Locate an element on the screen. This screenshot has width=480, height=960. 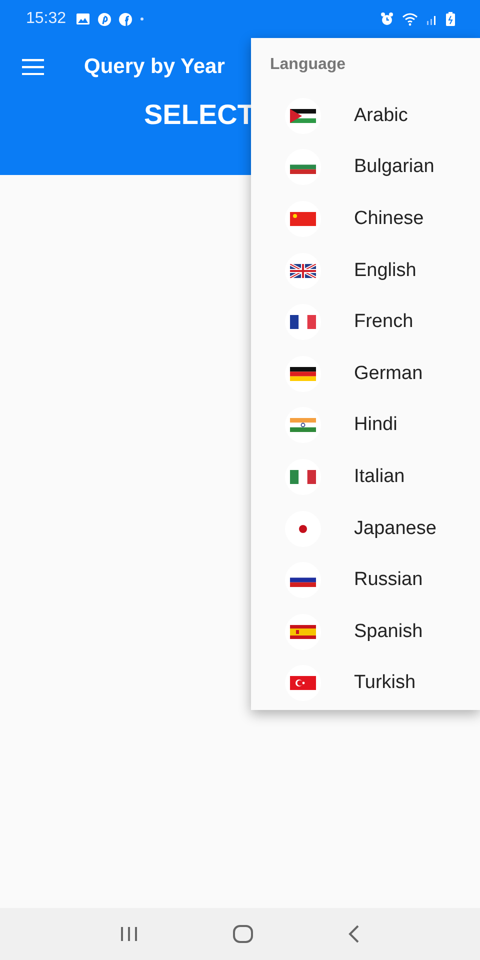
back-icon is located at coordinates (354, 934).